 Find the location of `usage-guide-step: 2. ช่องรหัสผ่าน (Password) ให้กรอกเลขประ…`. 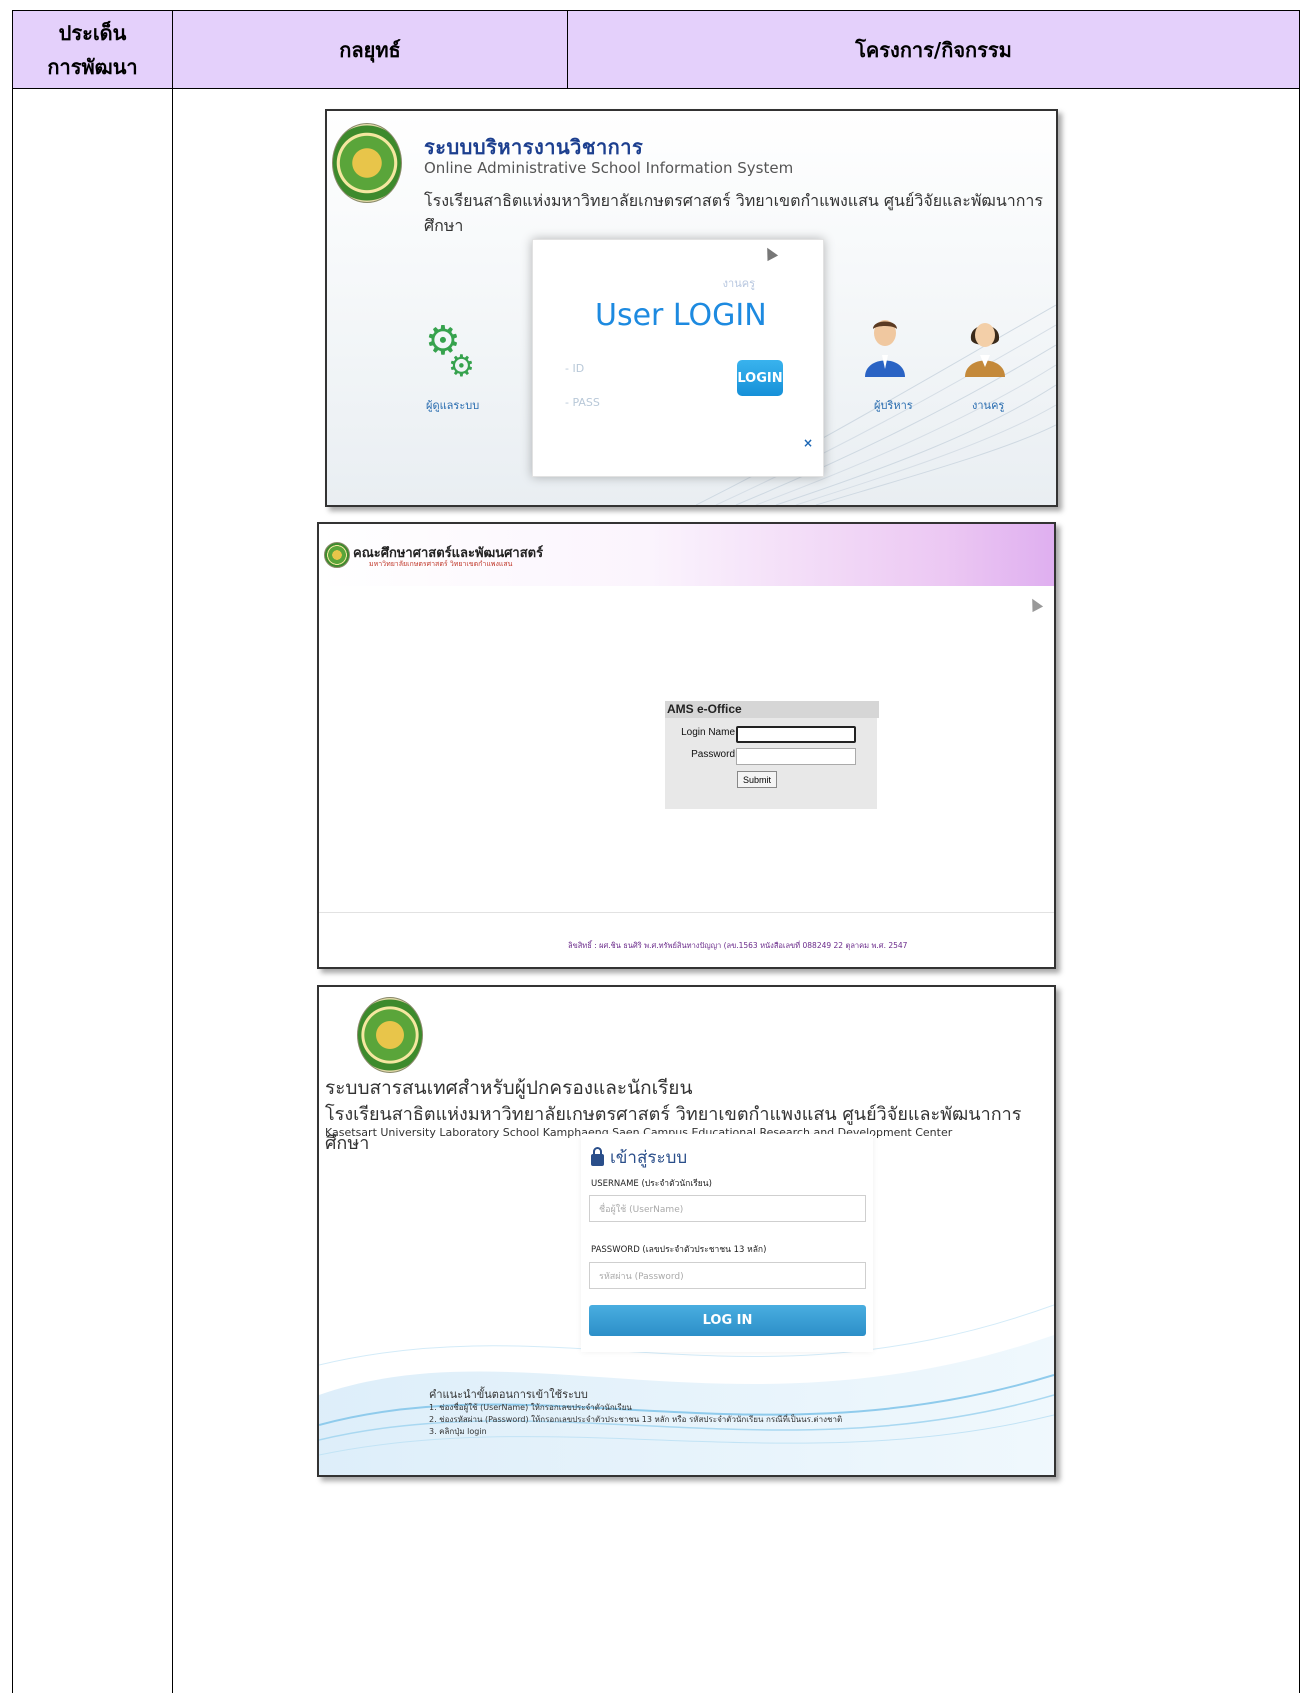

usage-guide-step: 2. ช่องรหัสผ่าน (Password) ให้กรอกเลขประ… is located at coordinates (636, 1419).